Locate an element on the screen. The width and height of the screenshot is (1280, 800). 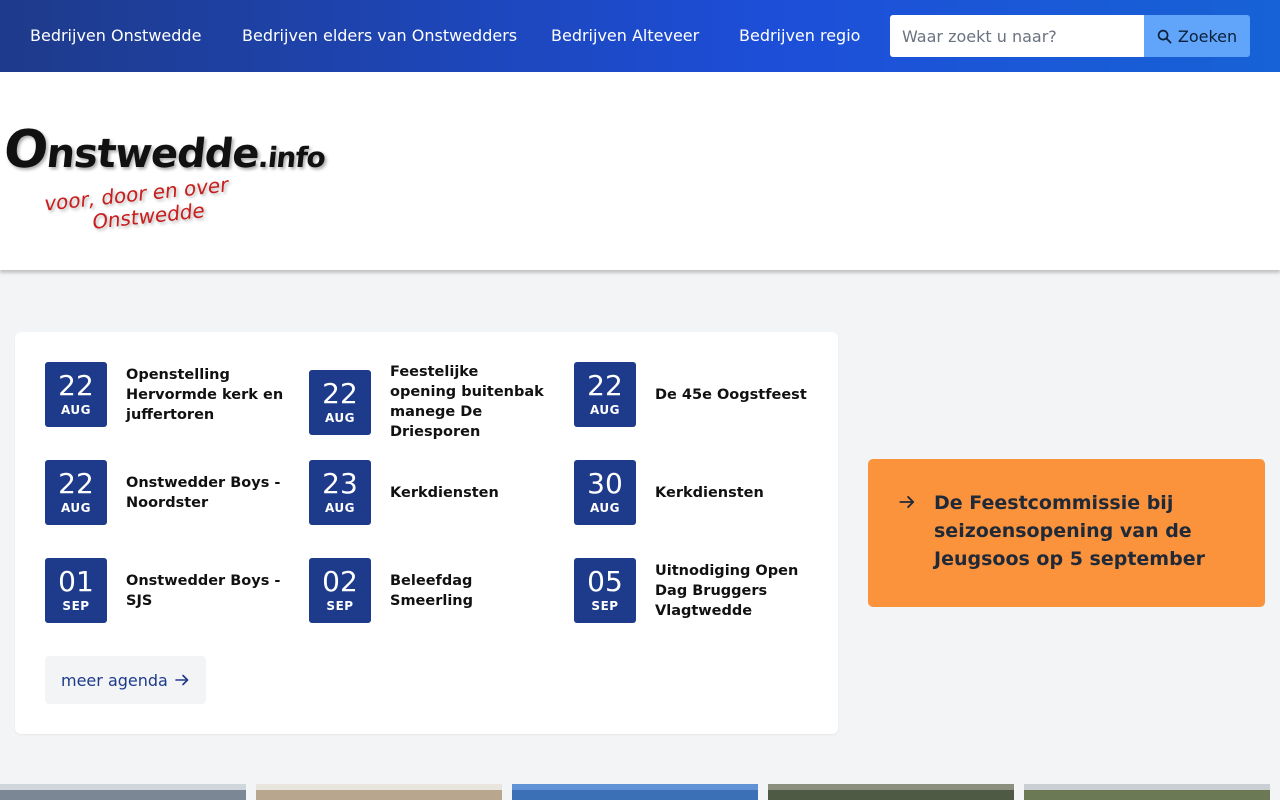
search-button-label: Zoeken is located at coordinates (1207, 36).